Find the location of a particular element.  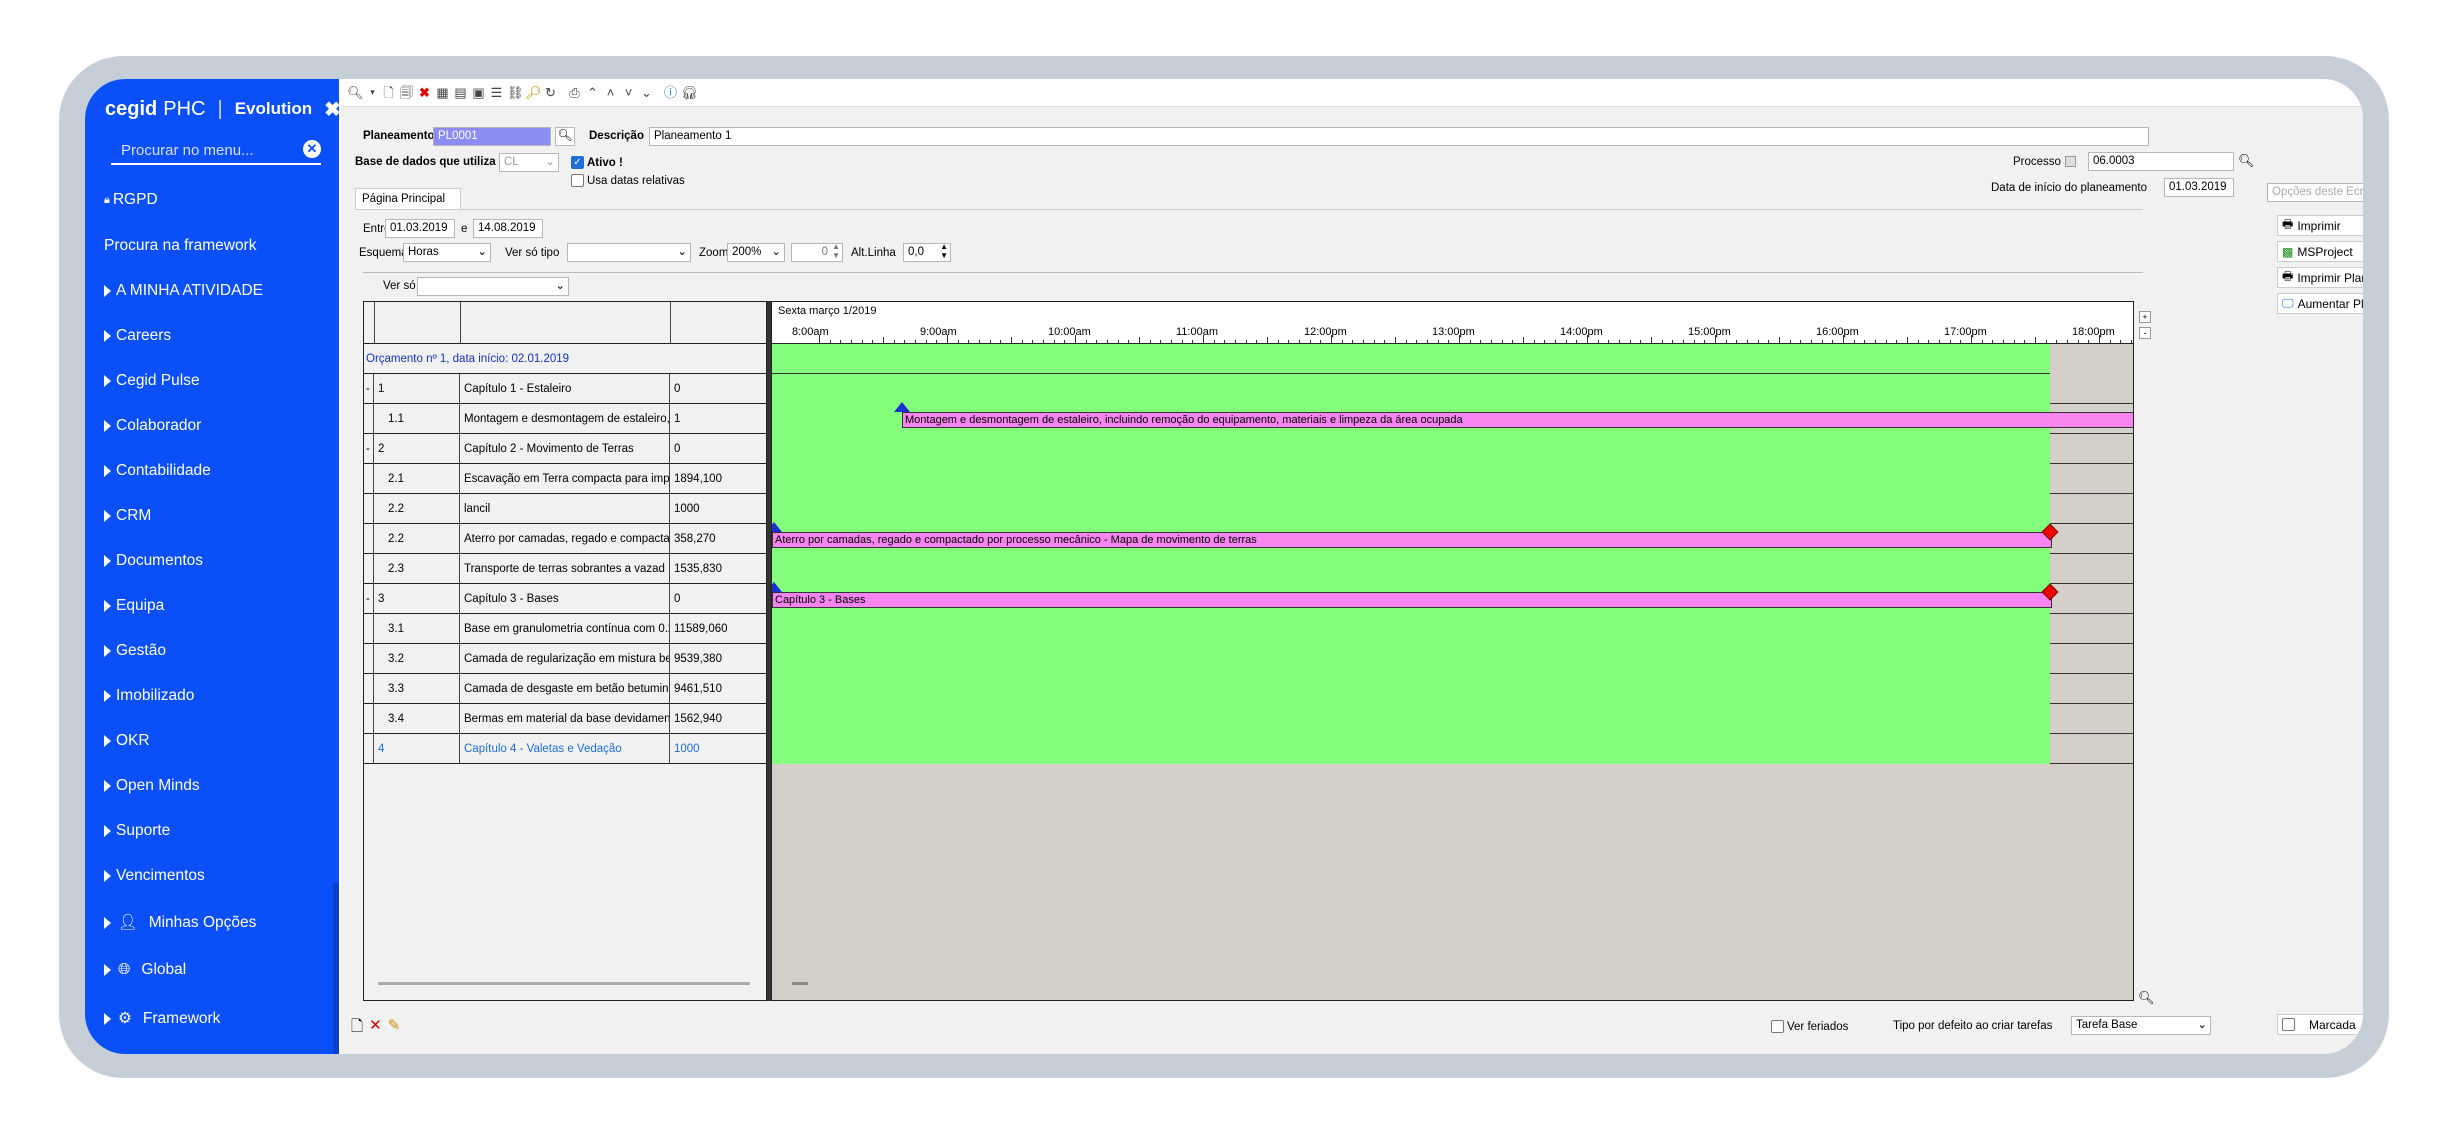

sidebar-item-documentos: Documentos is located at coordinates (153, 561).